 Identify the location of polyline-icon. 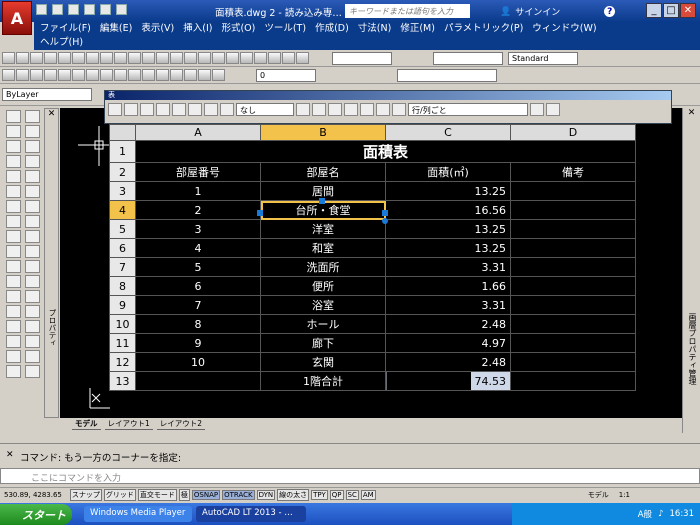
(36, 75).